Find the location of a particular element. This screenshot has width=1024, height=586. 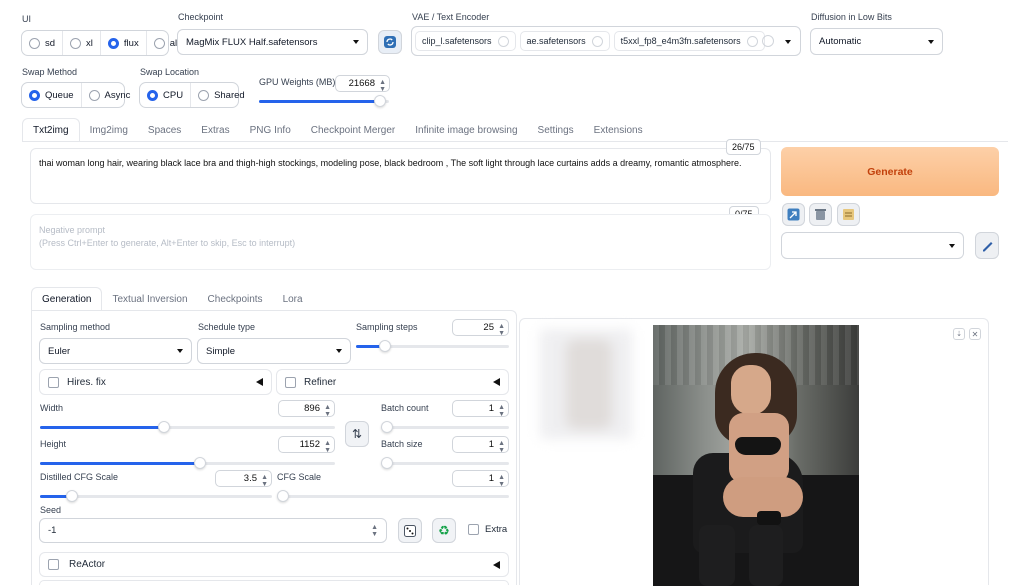

width-input: 896 ▲ ▼ is located at coordinates (306, 409).